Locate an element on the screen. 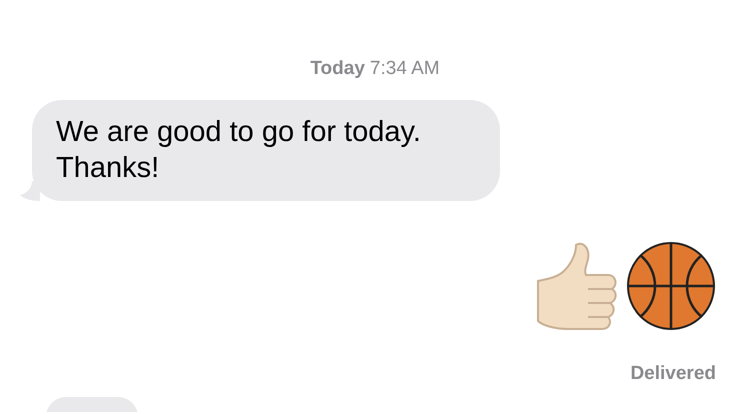  timestamp-day: Today is located at coordinates (337, 69).